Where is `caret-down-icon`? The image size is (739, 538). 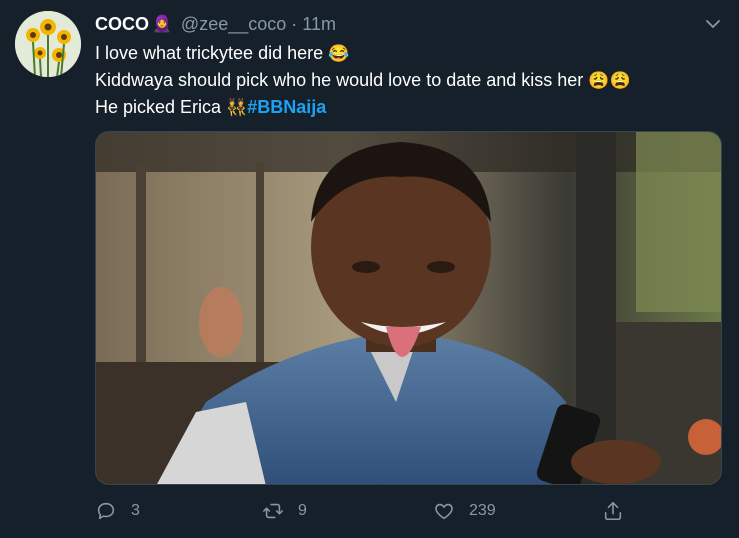
caret-down-icon is located at coordinates (713, 24).